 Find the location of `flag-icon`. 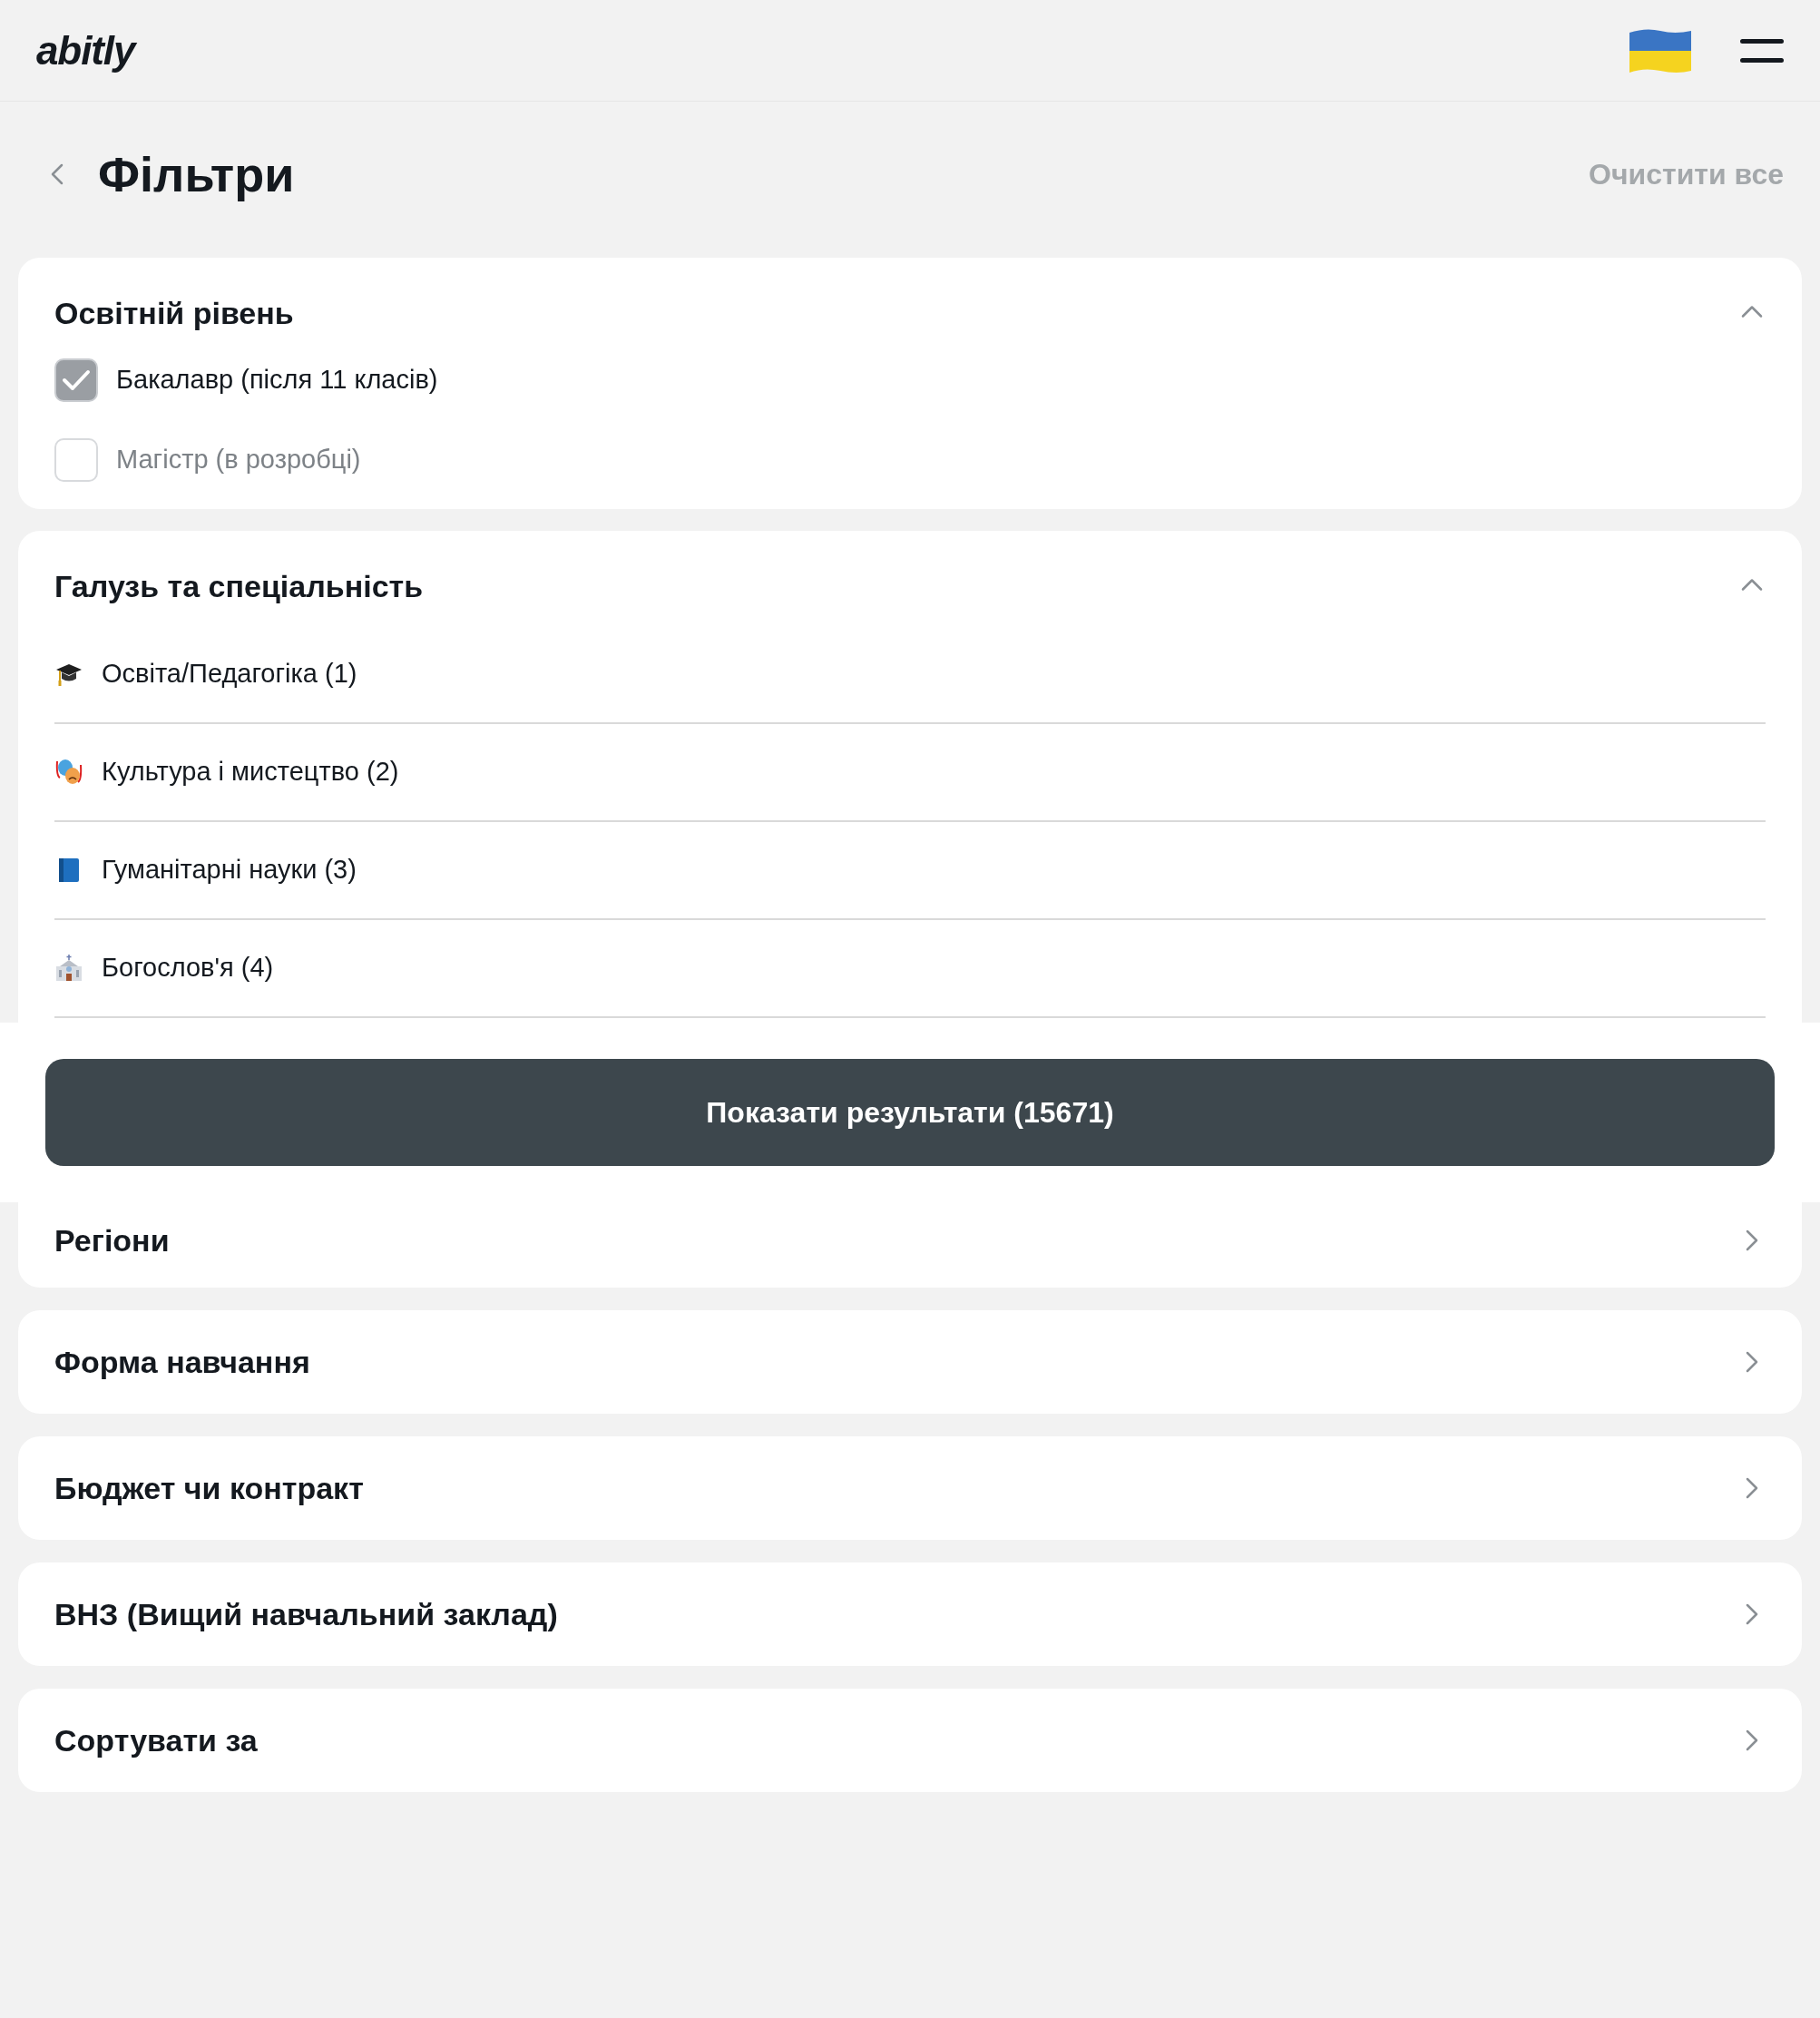

flag-icon is located at coordinates (1660, 50).